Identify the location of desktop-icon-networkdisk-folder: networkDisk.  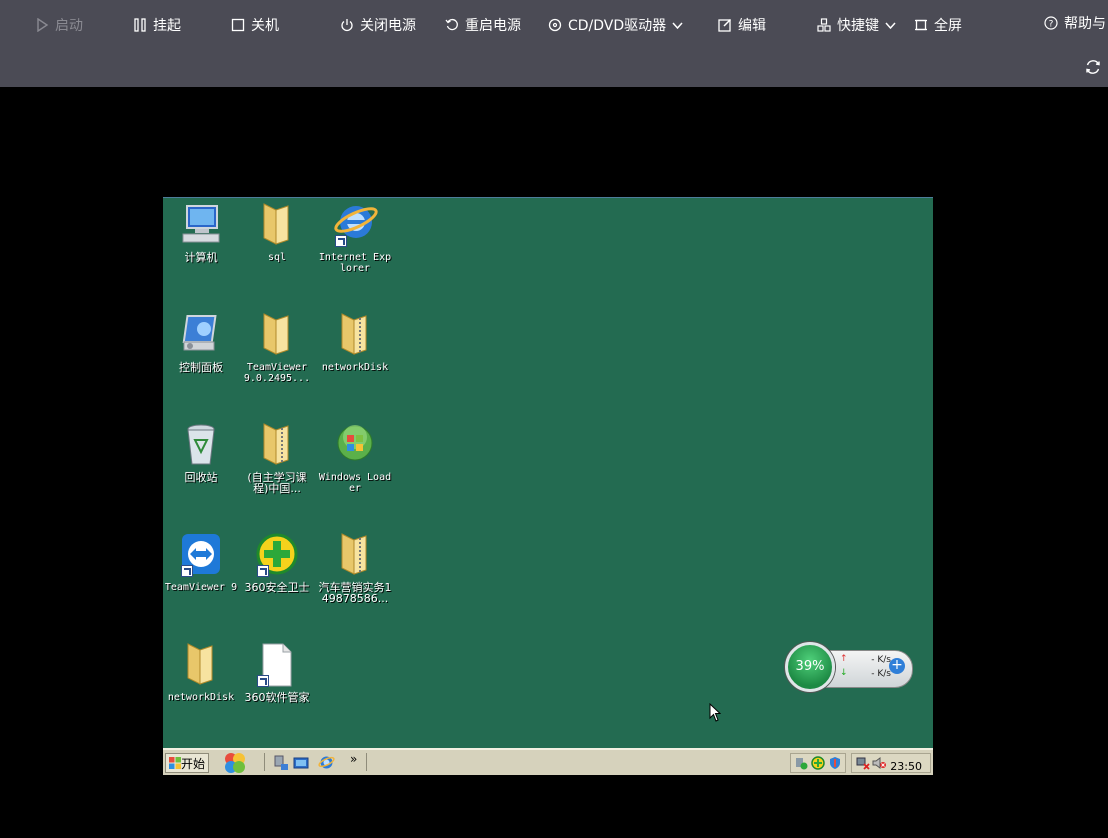
(201, 672).